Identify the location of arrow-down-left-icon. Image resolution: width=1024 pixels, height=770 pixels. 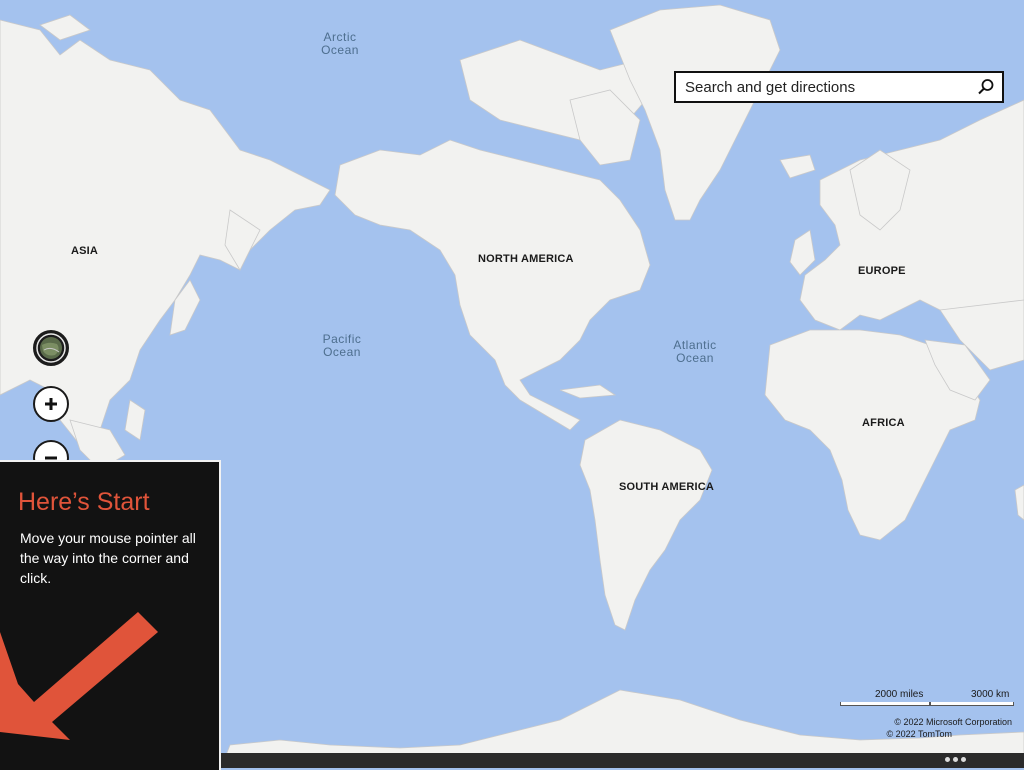
(79, 676).